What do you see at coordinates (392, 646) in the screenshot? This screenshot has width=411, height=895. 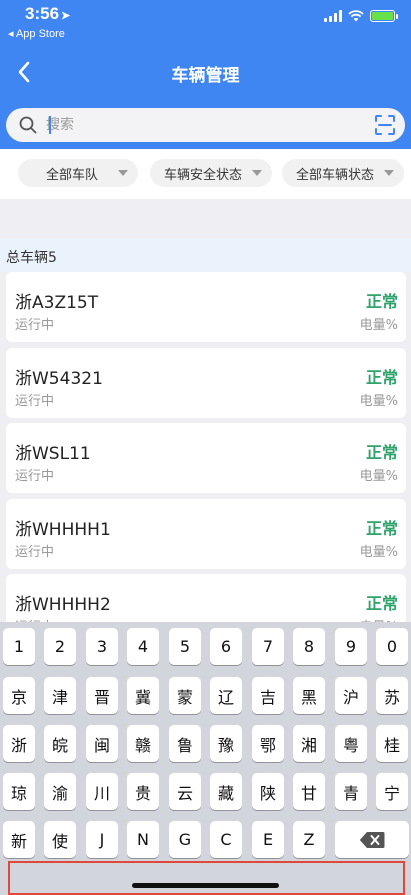 I see `key: 0` at bounding box center [392, 646].